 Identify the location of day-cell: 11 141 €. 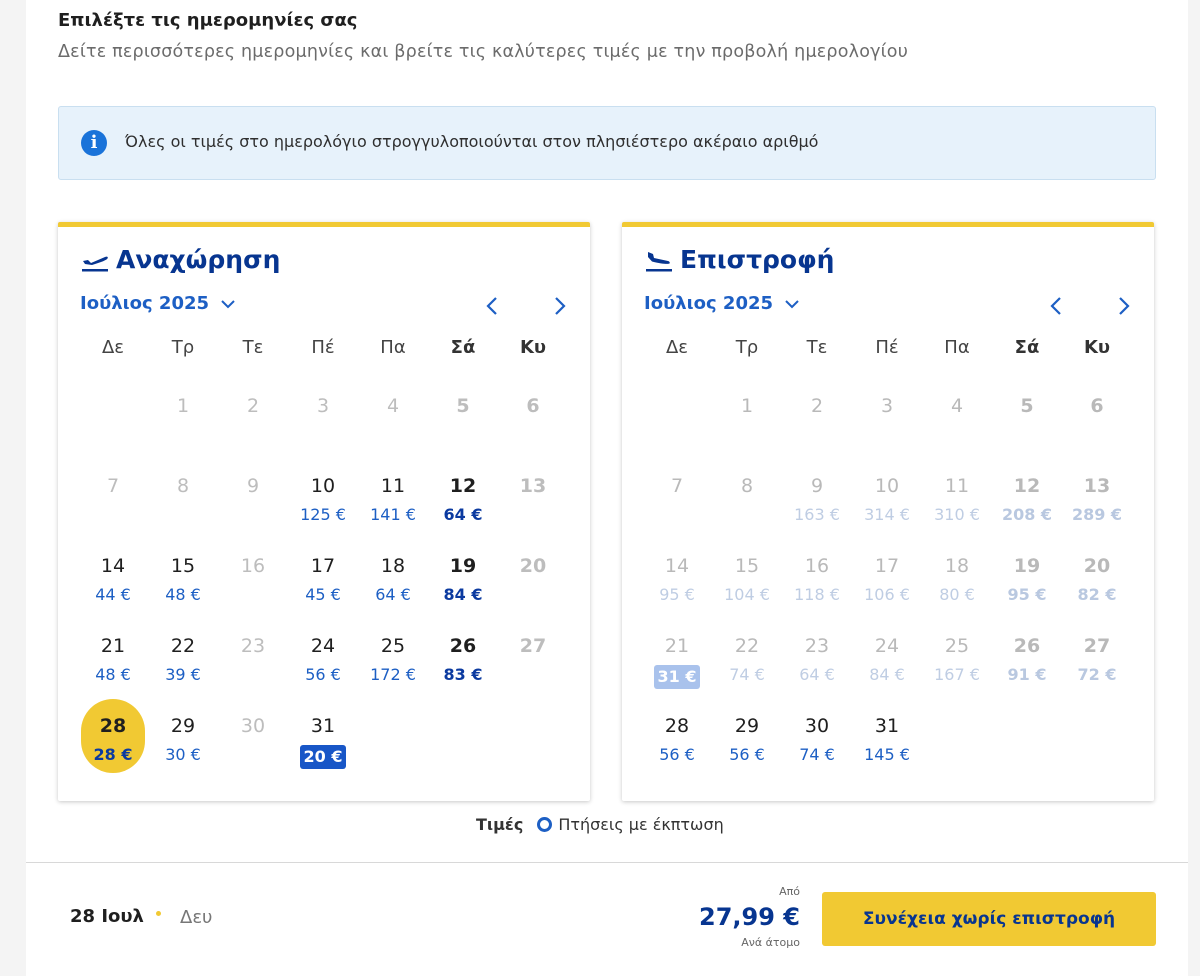
(393, 497).